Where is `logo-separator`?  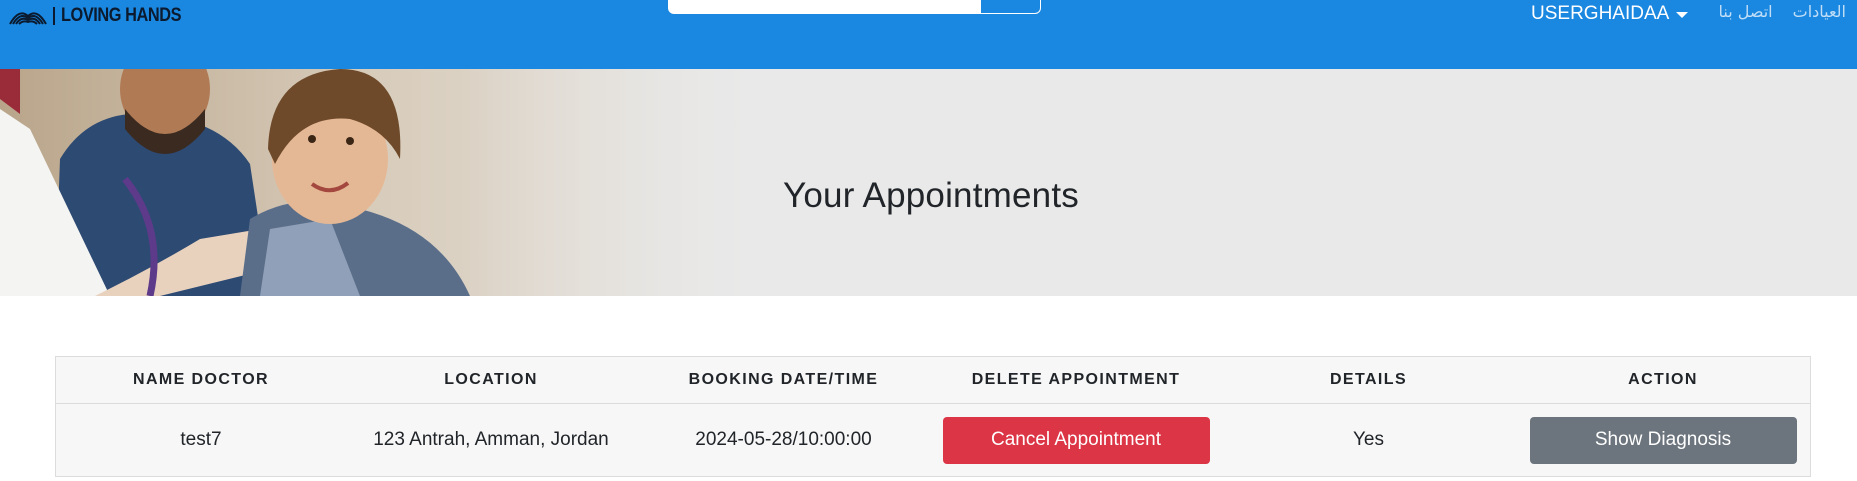
logo-separator is located at coordinates (54, 16).